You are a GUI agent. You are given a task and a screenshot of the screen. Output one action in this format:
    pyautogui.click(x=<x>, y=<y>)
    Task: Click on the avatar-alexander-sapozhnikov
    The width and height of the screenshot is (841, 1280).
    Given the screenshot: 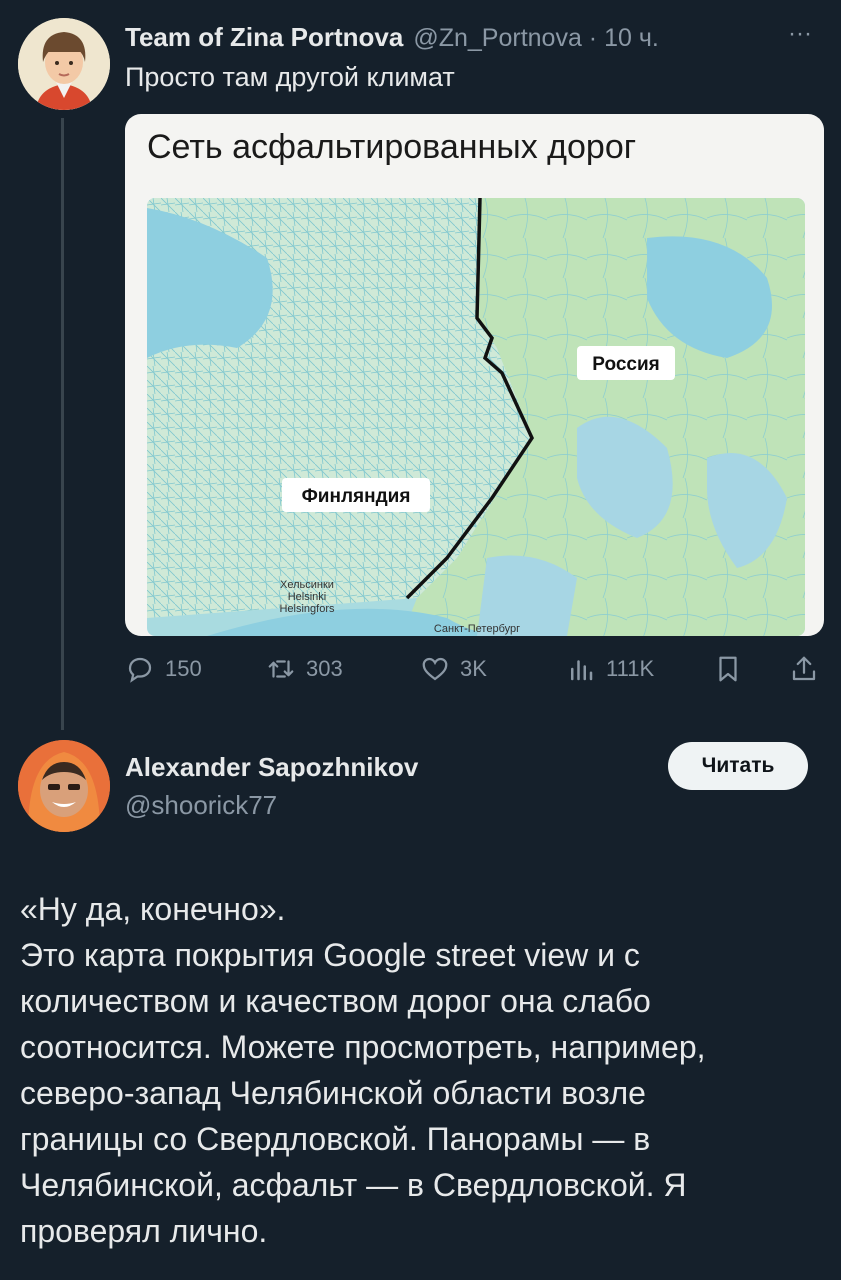 What is the action you would take?
    pyautogui.click(x=64, y=786)
    